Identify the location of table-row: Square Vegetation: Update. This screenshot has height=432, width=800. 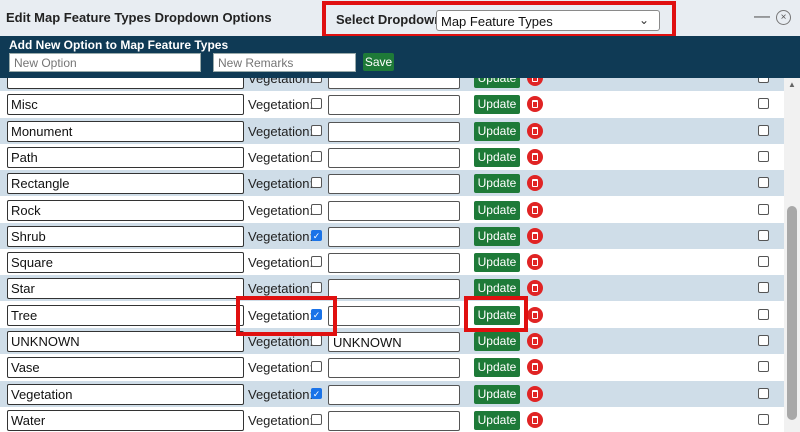
(392, 262).